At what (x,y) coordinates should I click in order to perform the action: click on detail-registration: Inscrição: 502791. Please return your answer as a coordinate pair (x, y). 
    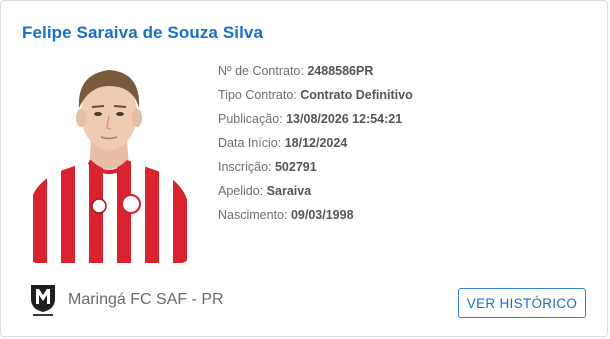
    Looking at the image, I should click on (267, 167).